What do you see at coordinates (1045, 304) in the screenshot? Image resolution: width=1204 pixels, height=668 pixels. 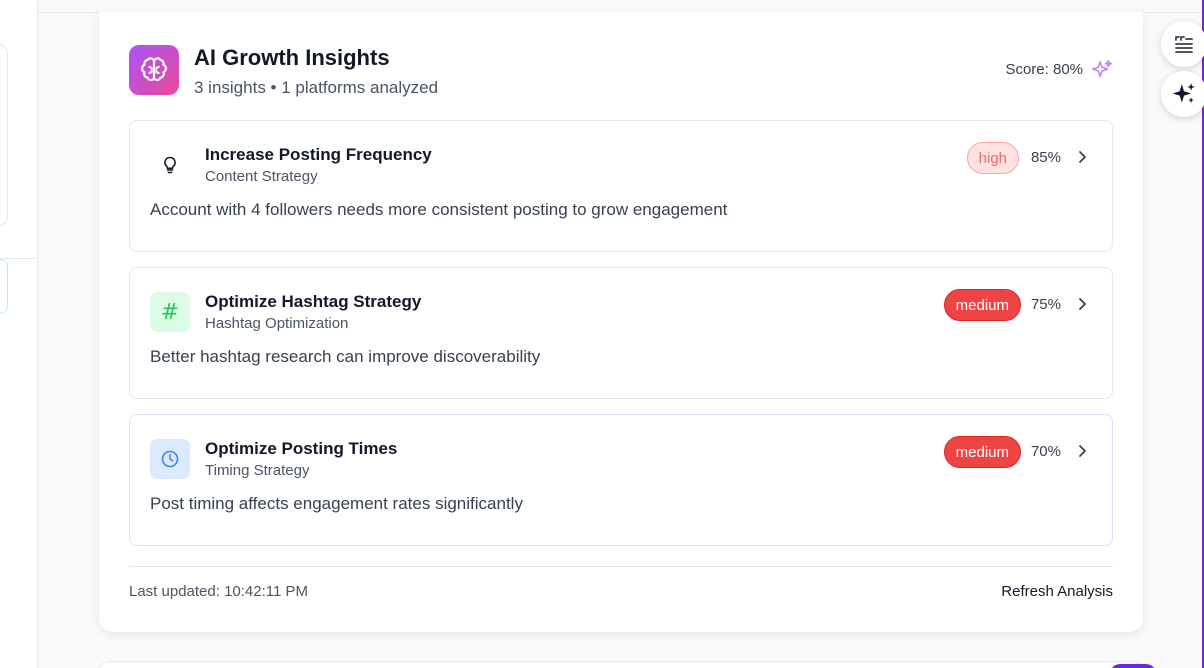 I see `confidence-value: 75%` at bounding box center [1045, 304].